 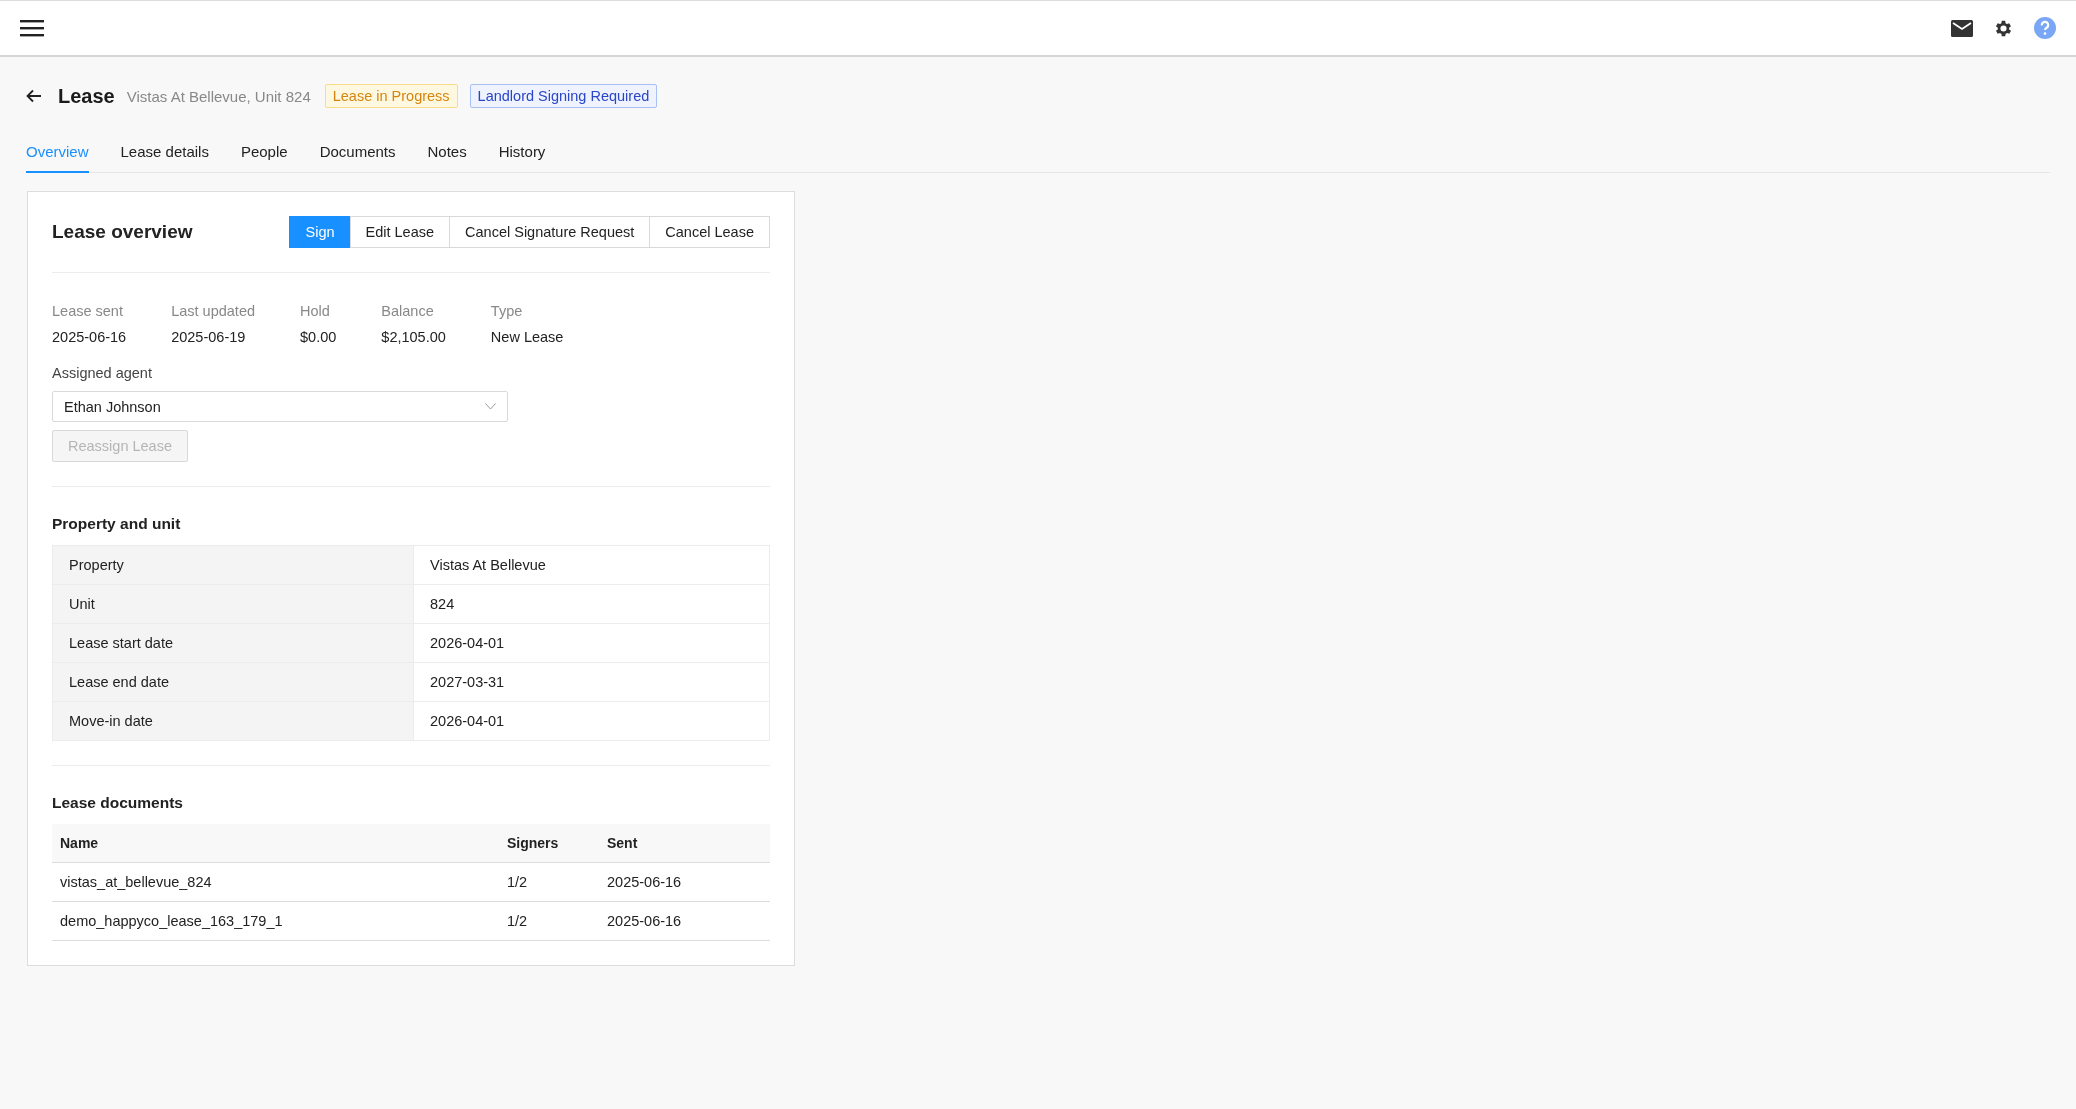 What do you see at coordinates (118, 803) in the screenshot?
I see `section-title: Lease documents` at bounding box center [118, 803].